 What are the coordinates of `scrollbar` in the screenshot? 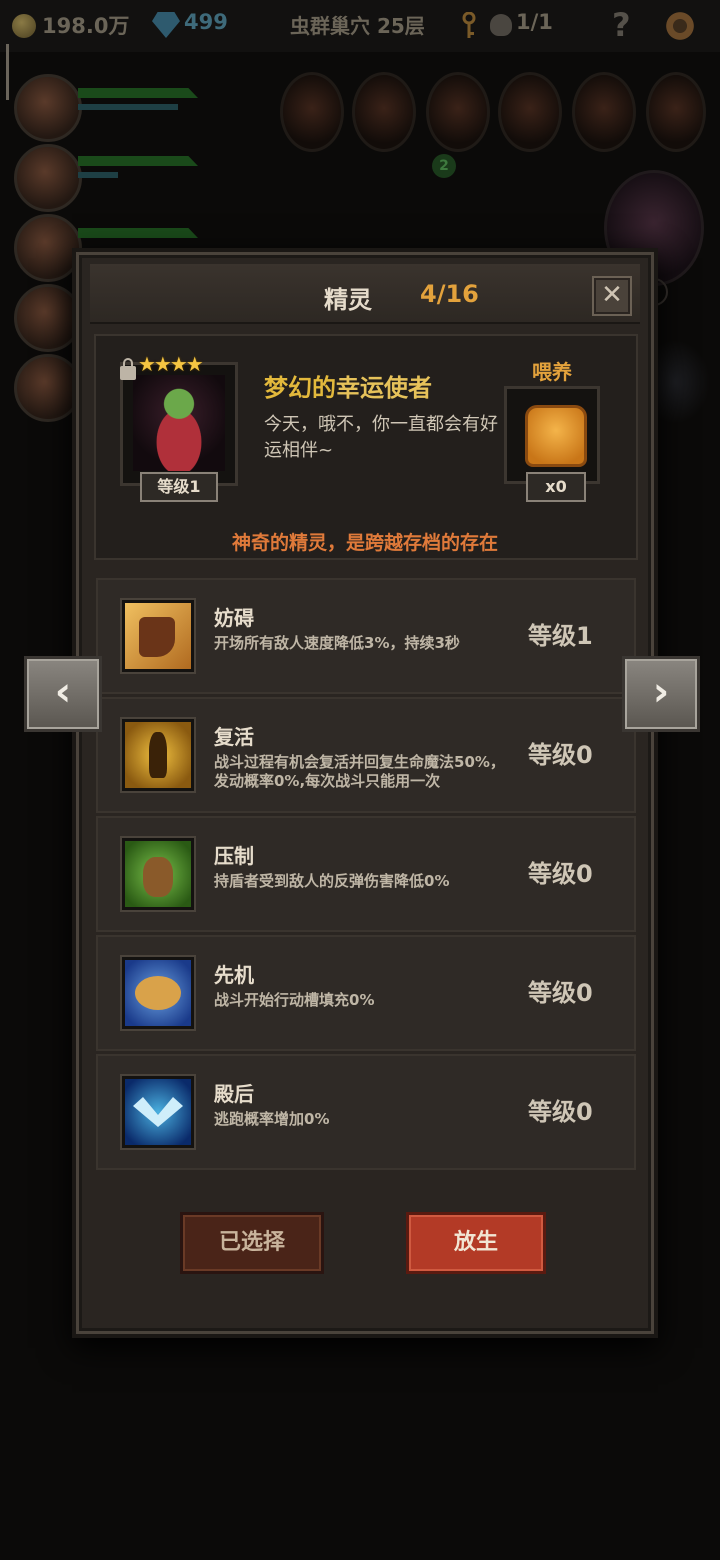 It's located at (7, 72).